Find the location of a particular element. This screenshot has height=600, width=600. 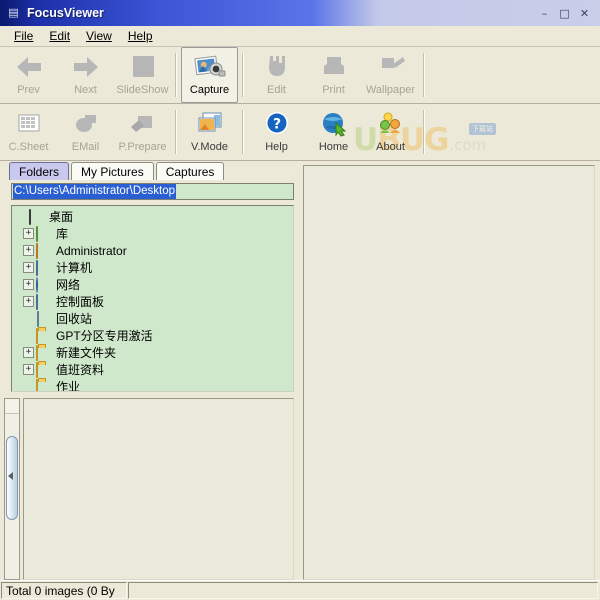

menu-item-edit: Edit is located at coordinates (59, 36).